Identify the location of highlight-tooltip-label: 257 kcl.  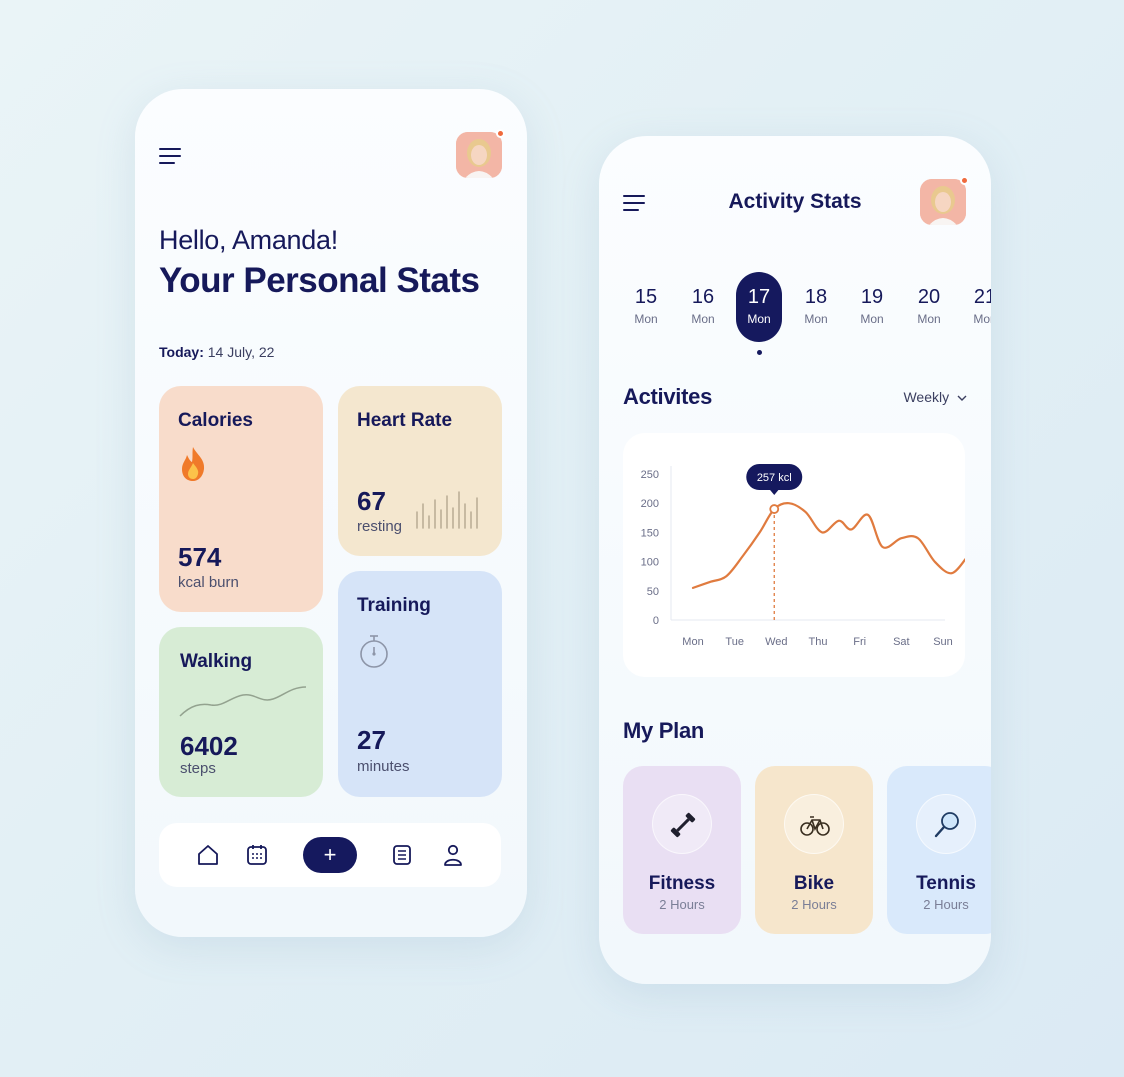
(774, 478).